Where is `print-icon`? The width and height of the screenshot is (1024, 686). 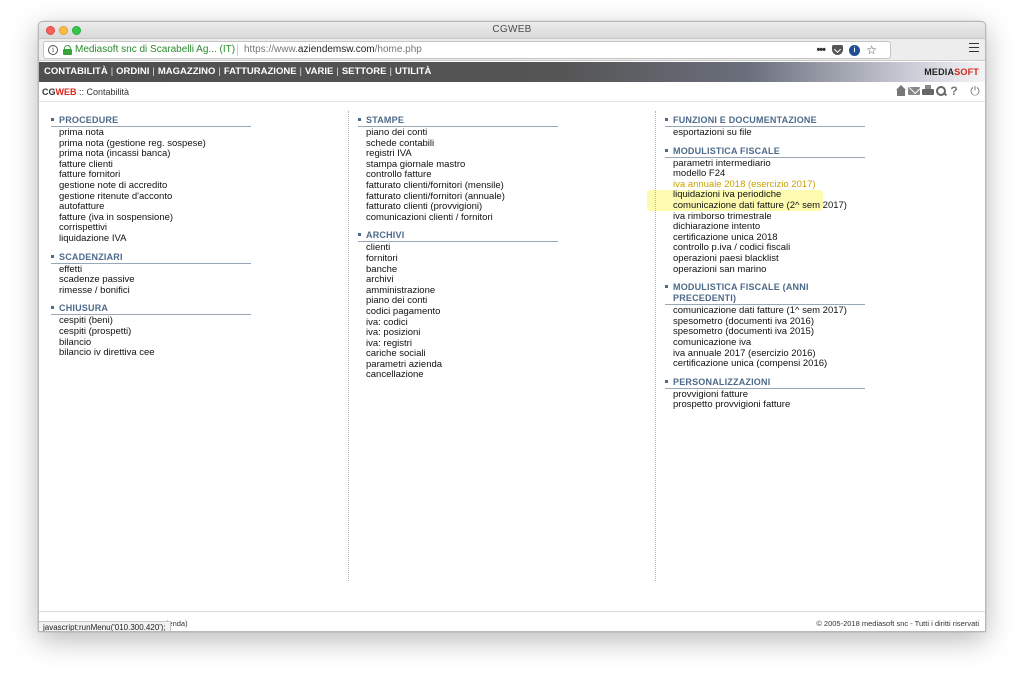 print-icon is located at coordinates (928, 91).